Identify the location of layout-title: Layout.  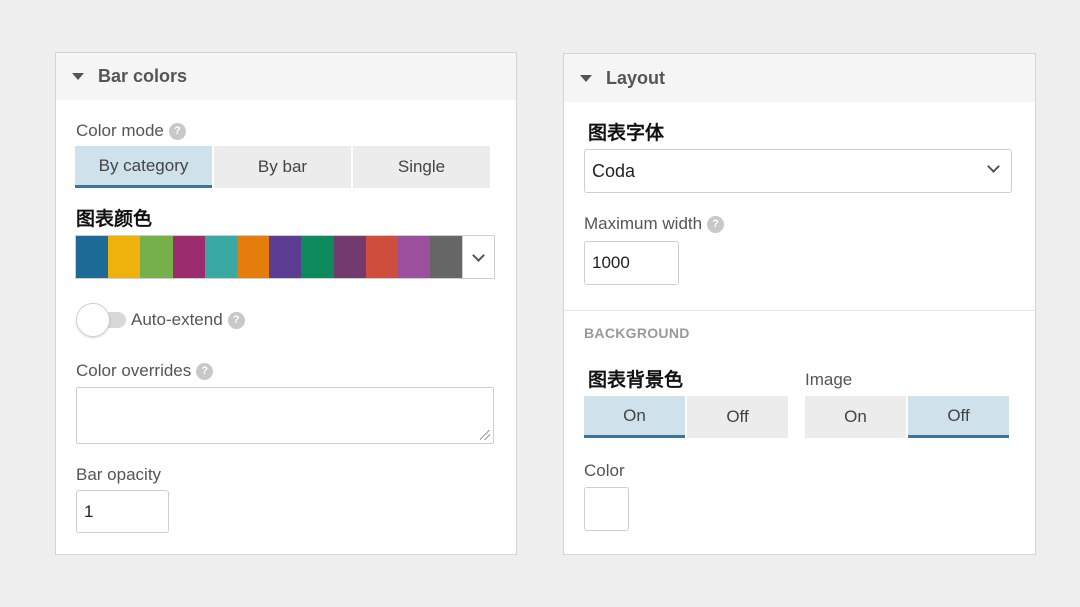
(636, 77).